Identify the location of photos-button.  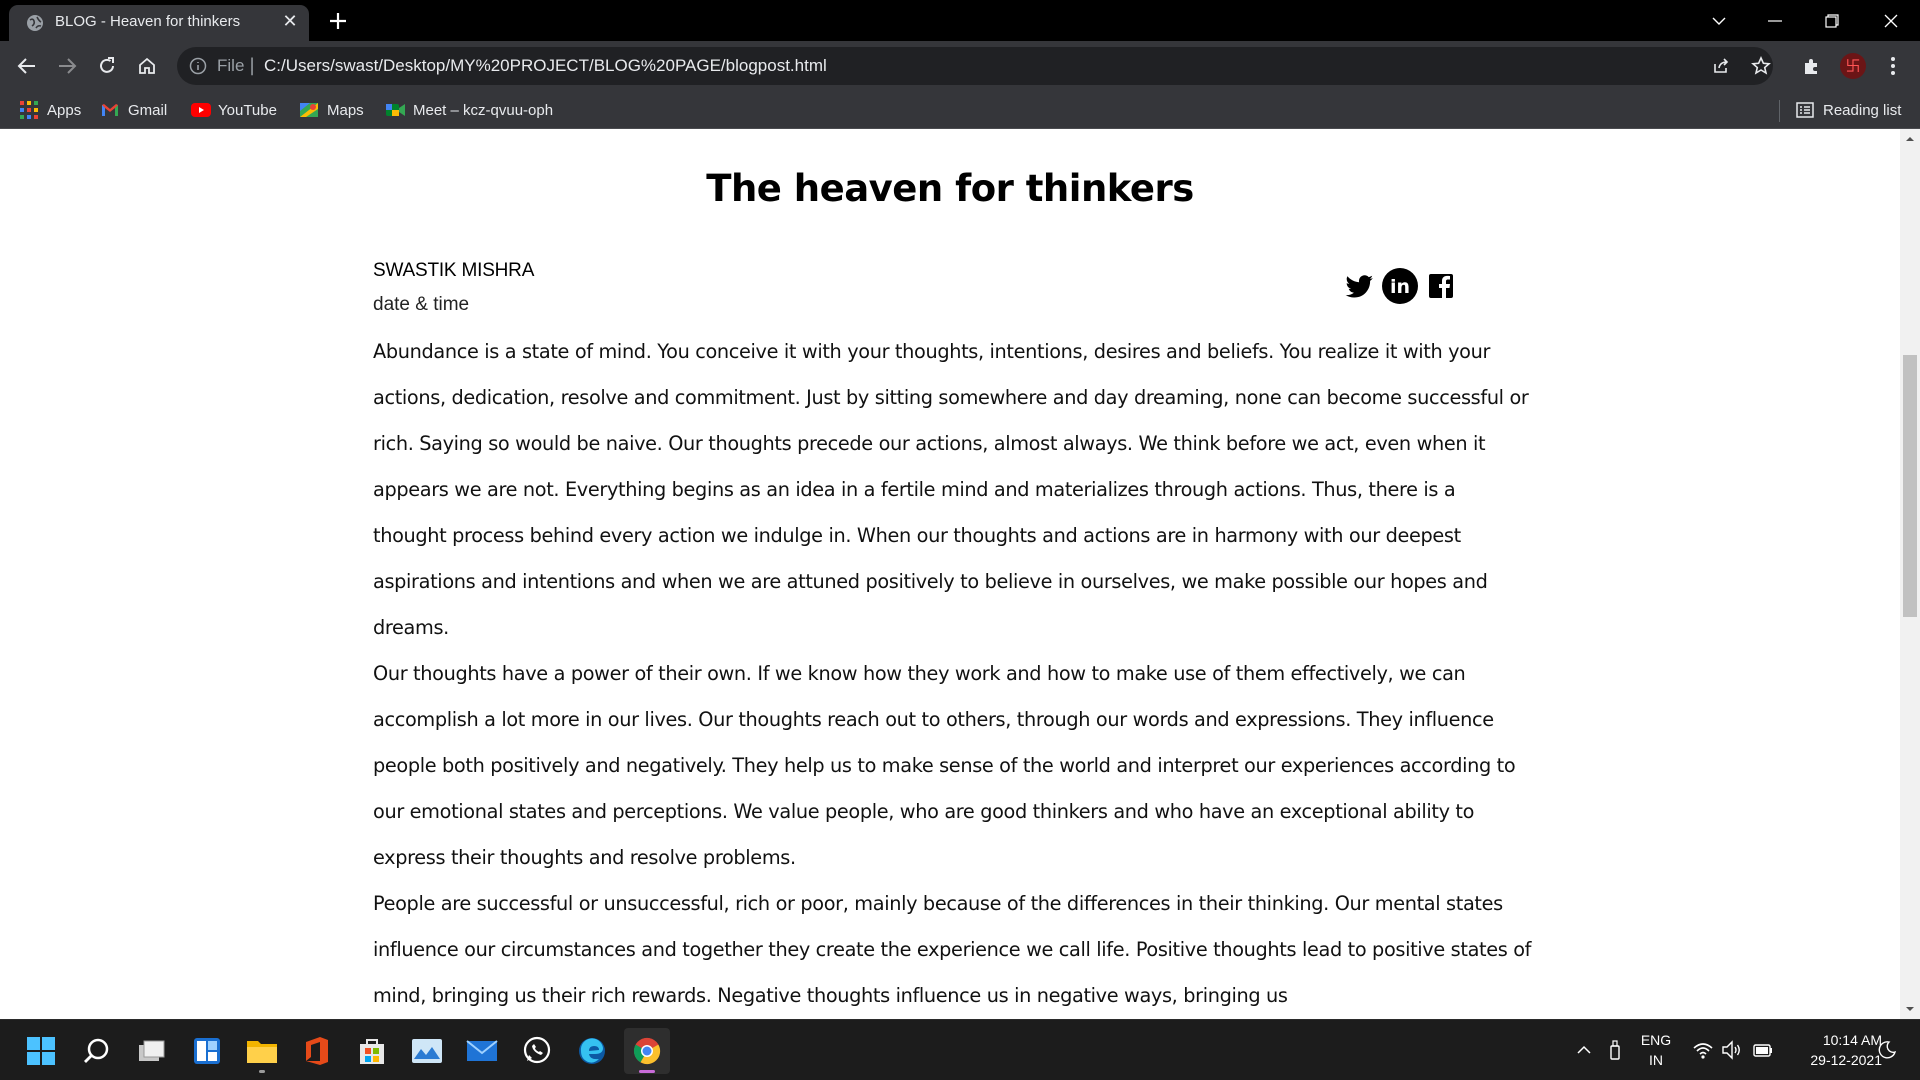
(427, 1051).